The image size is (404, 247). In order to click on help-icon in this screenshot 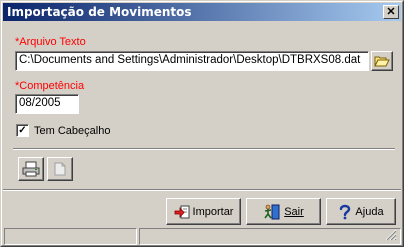, I will do `click(345, 211)`.